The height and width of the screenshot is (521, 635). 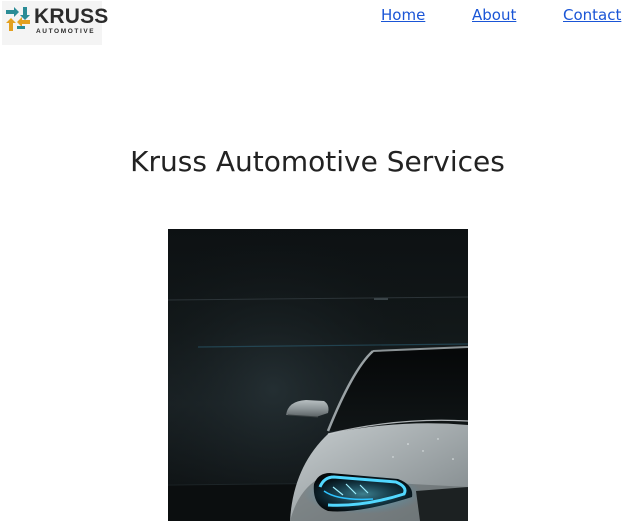 What do you see at coordinates (592, 15) in the screenshot?
I see `nav-link-contact: Contact` at bounding box center [592, 15].